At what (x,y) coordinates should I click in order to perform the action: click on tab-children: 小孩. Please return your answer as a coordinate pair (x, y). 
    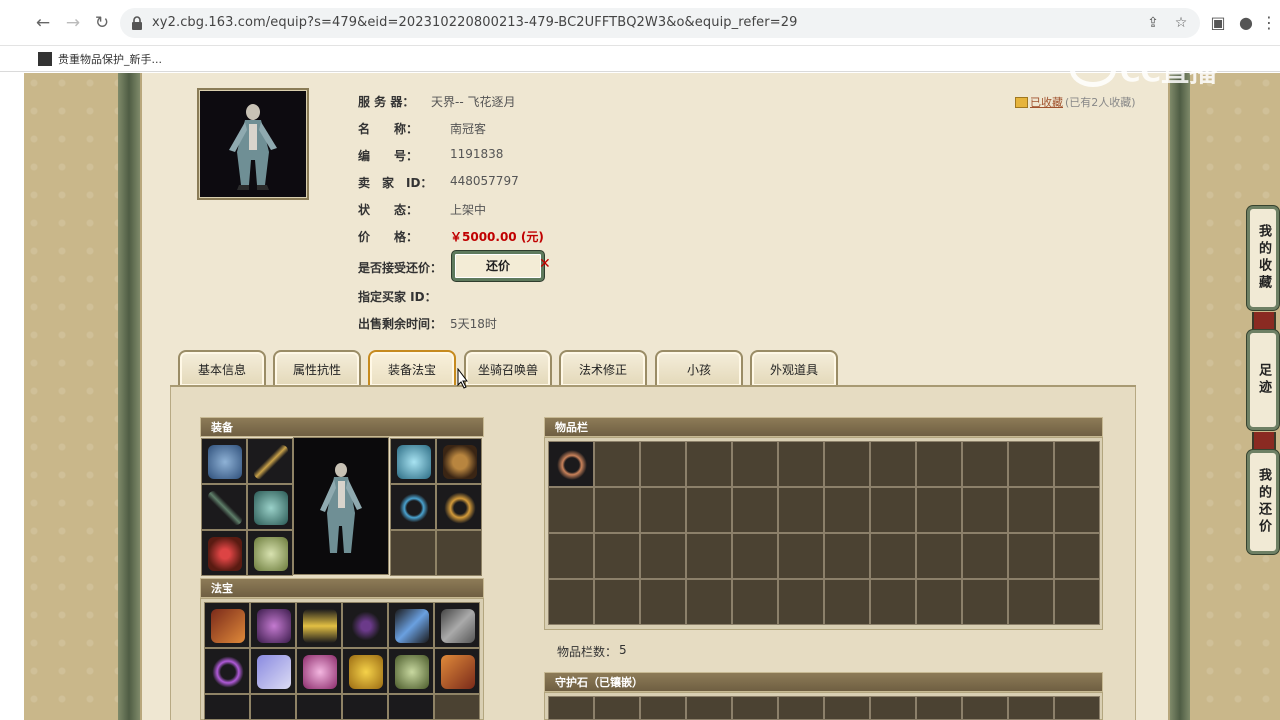
    Looking at the image, I should click on (699, 368).